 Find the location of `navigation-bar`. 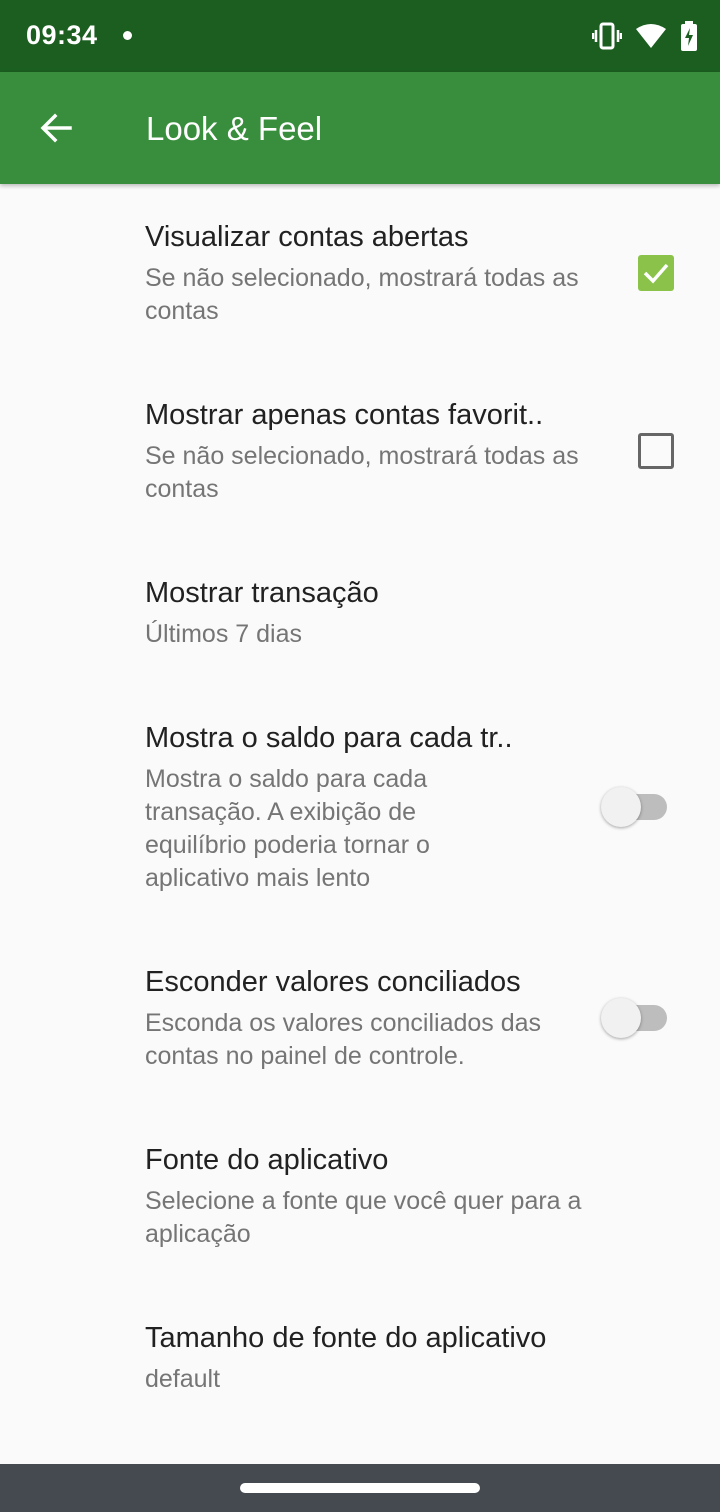

navigation-bar is located at coordinates (360, 1488).